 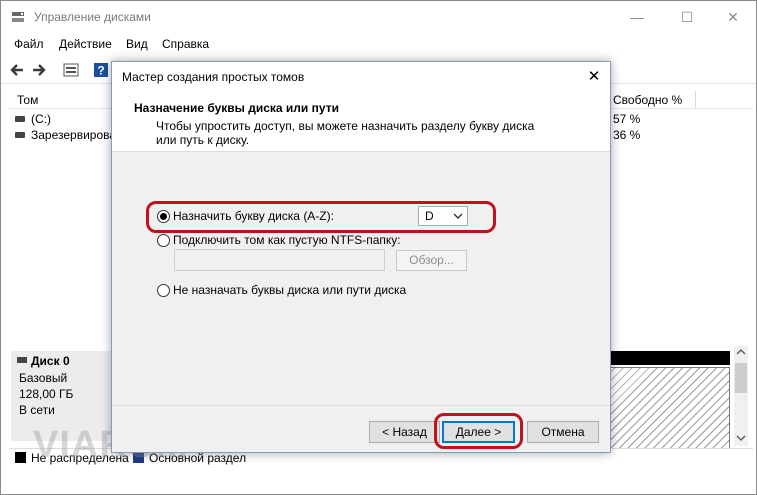 What do you see at coordinates (668, 358) in the screenshot?
I see `partition-header-bar` at bounding box center [668, 358].